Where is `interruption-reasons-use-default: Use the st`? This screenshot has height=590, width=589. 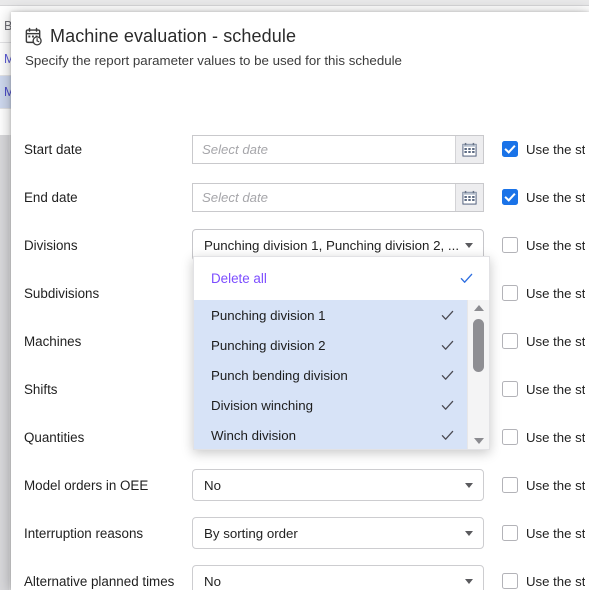 interruption-reasons-use-default: Use the st is located at coordinates (540, 533).